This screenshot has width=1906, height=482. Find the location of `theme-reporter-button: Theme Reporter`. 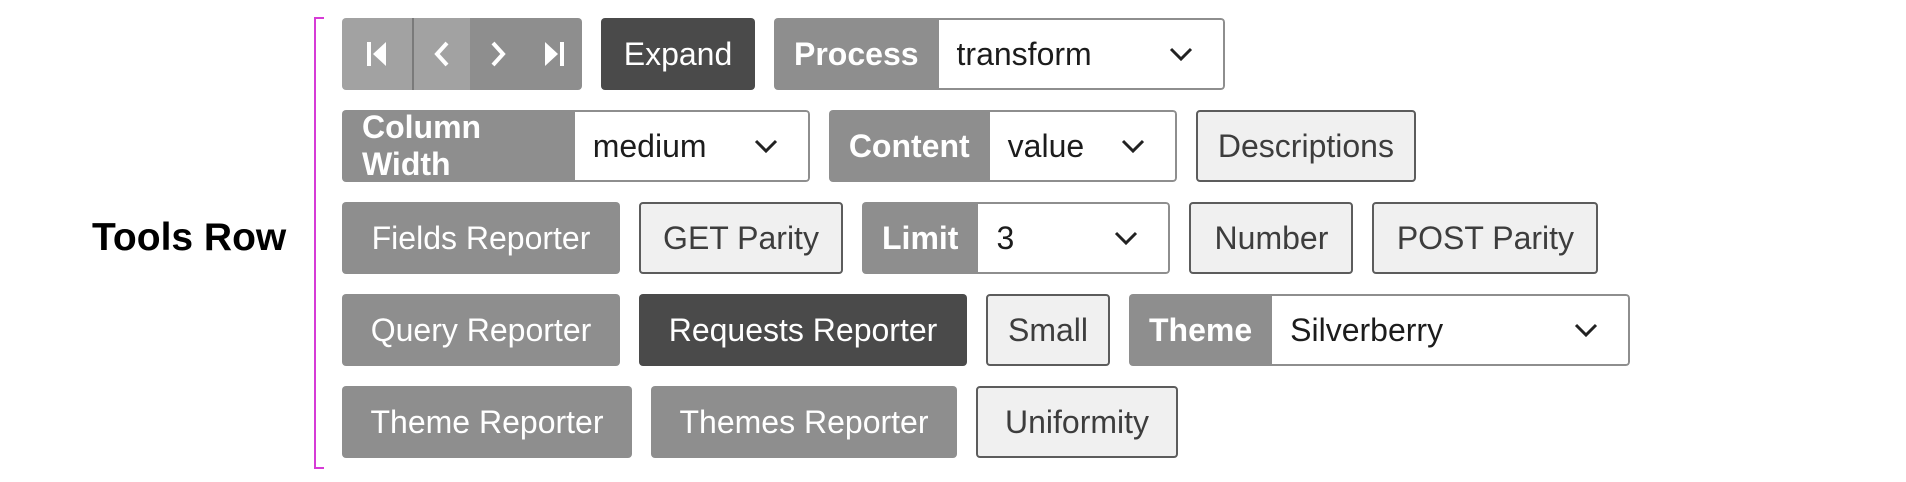

theme-reporter-button: Theme Reporter is located at coordinates (487, 422).